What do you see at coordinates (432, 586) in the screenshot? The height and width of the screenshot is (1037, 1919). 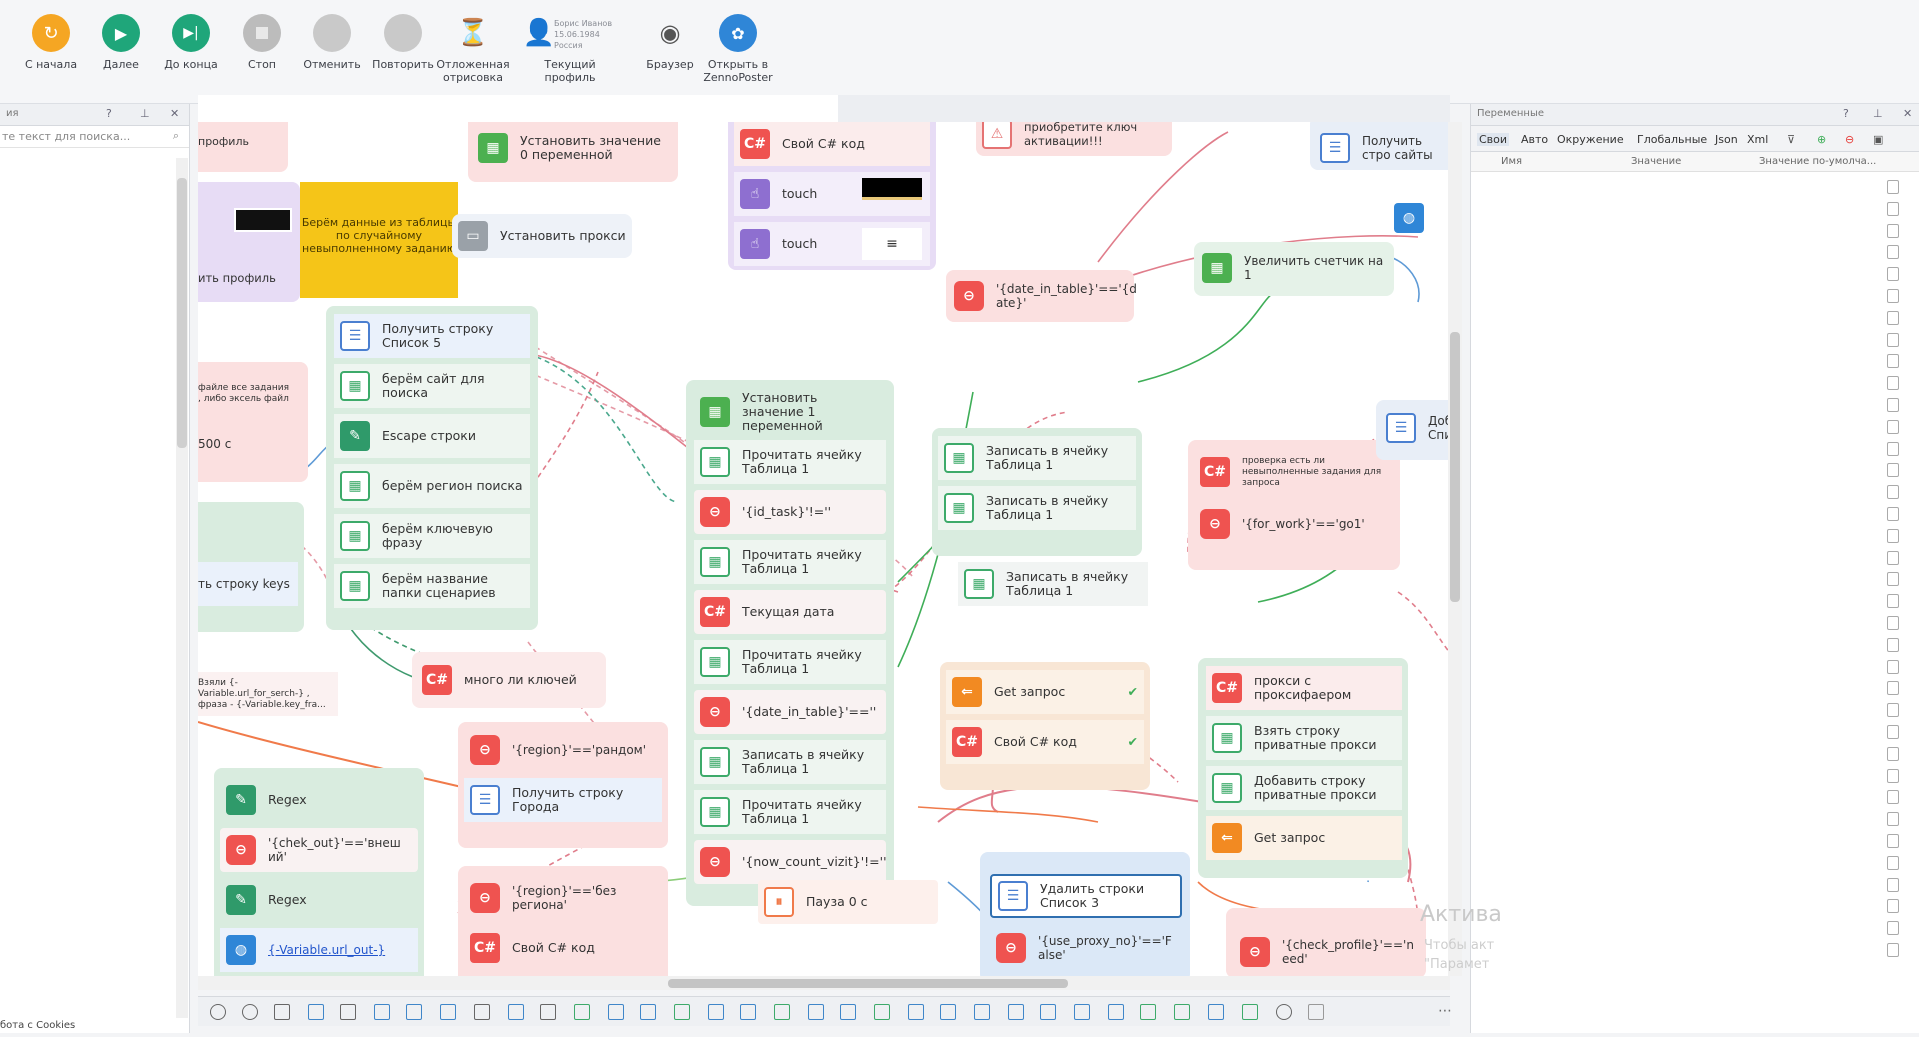 I see `node-take-folder: ▦ берём название папки сценариев` at bounding box center [432, 586].